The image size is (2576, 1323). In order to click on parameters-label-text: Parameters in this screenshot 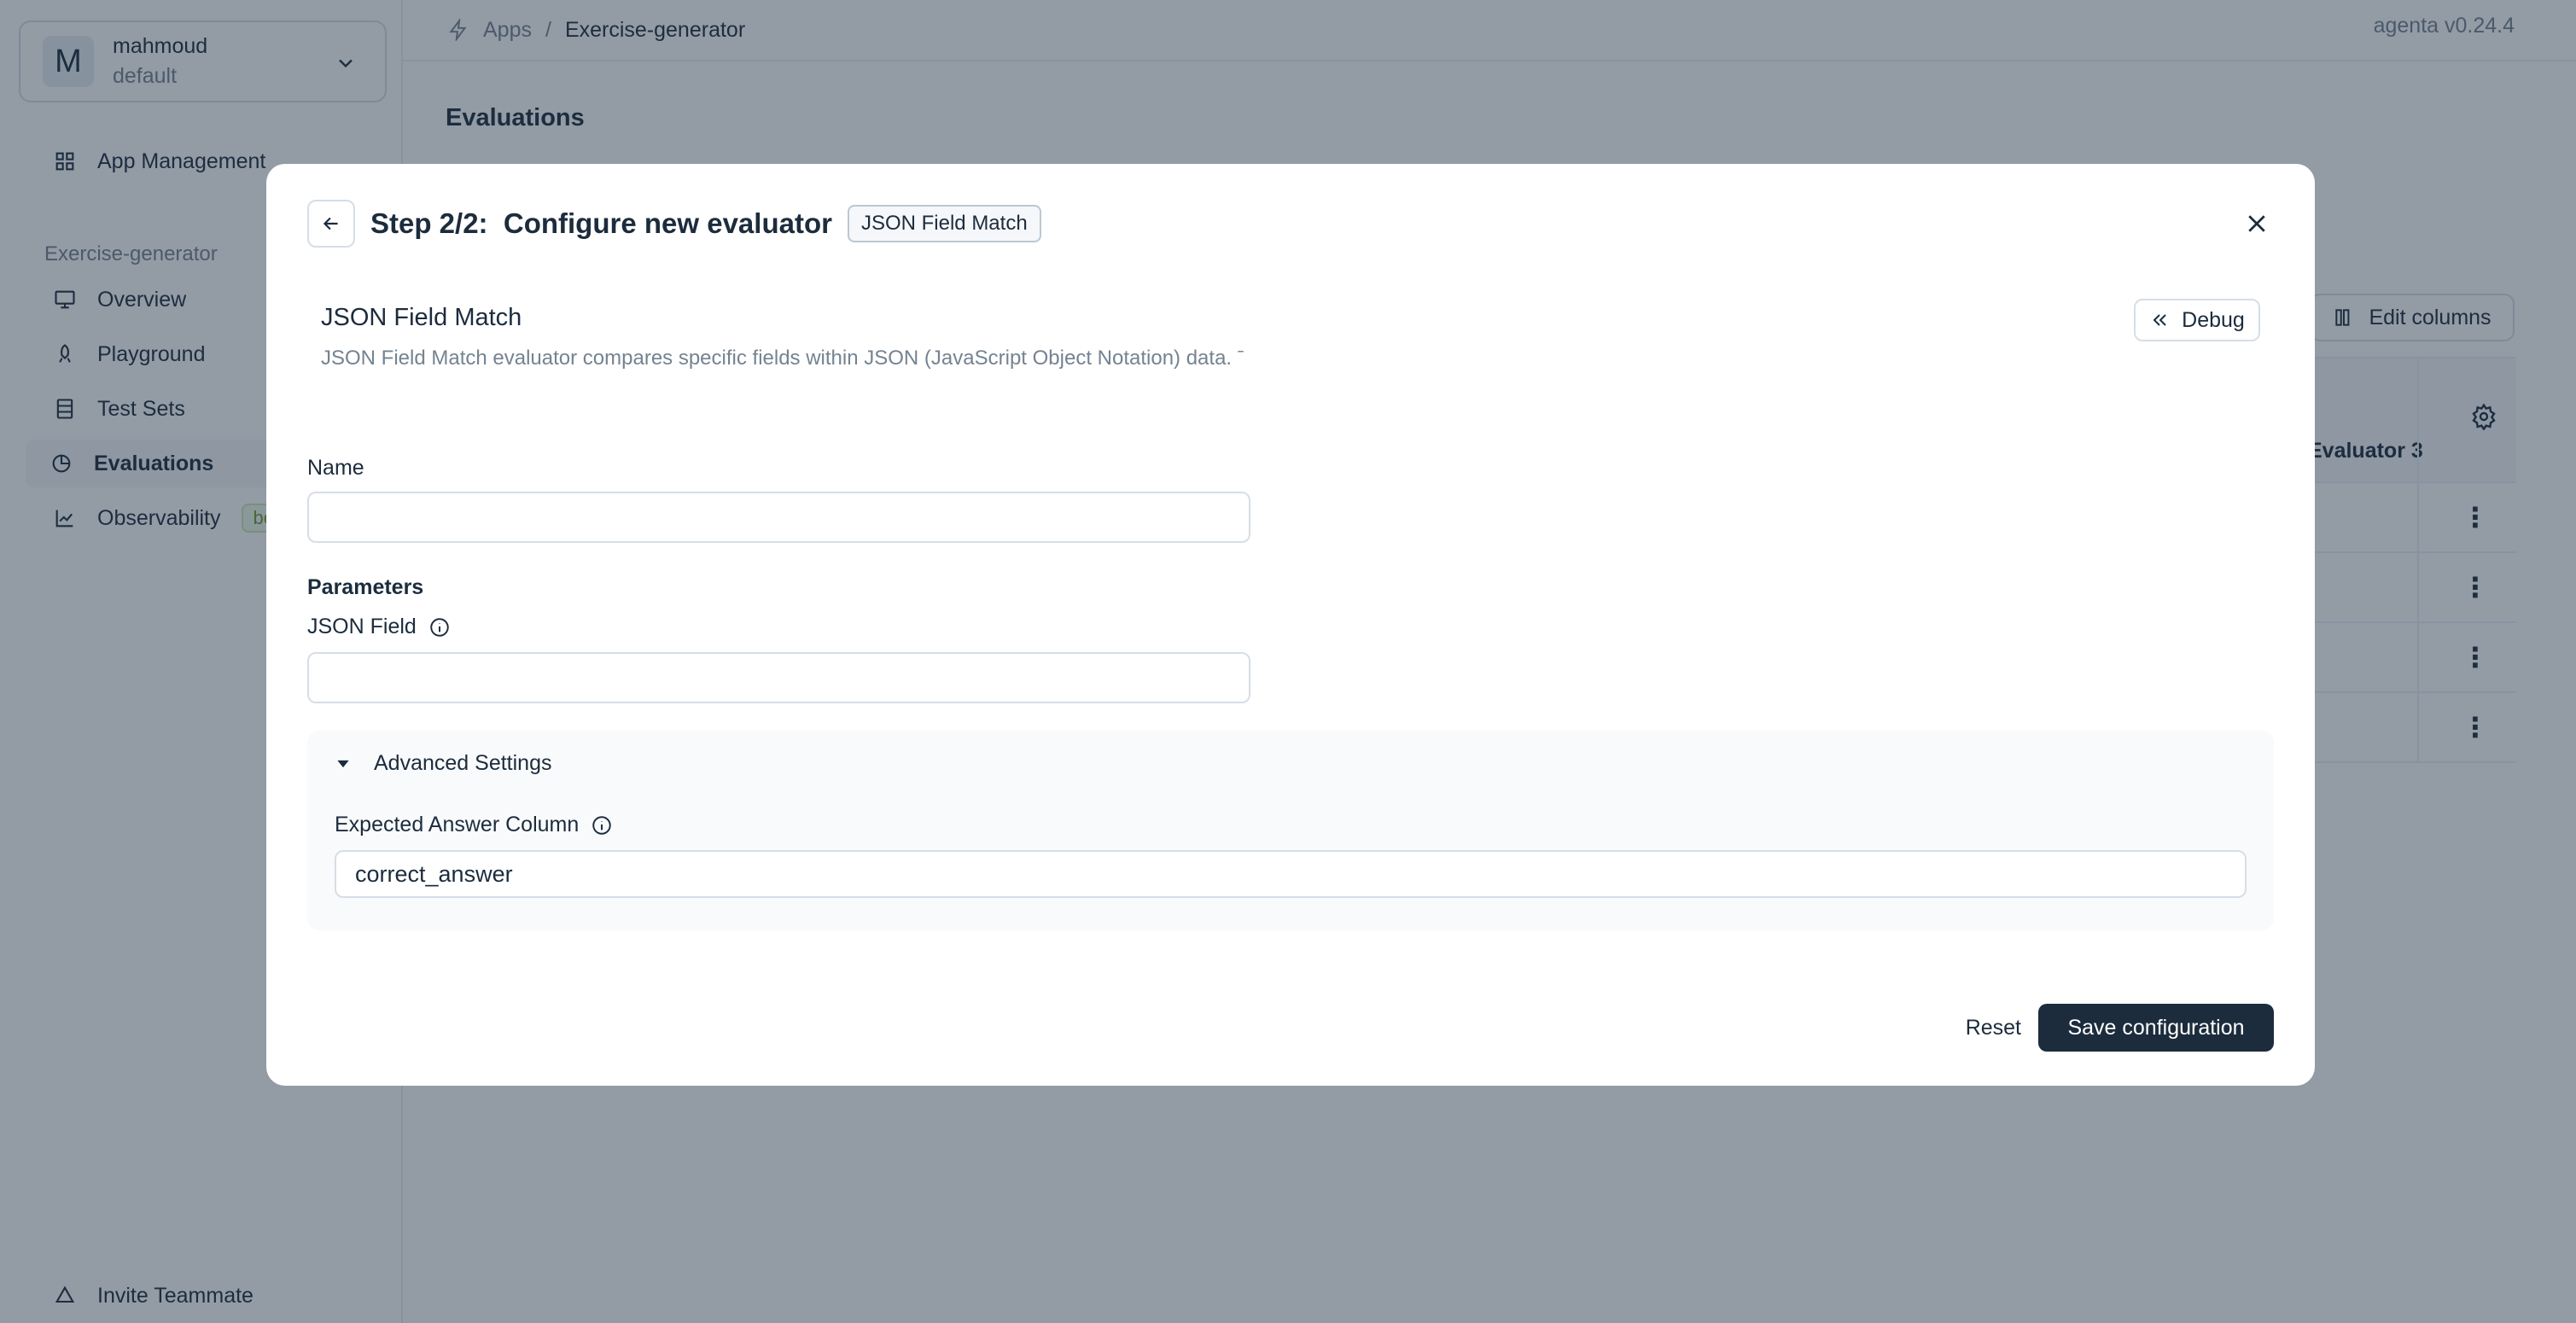, I will do `click(365, 587)`.